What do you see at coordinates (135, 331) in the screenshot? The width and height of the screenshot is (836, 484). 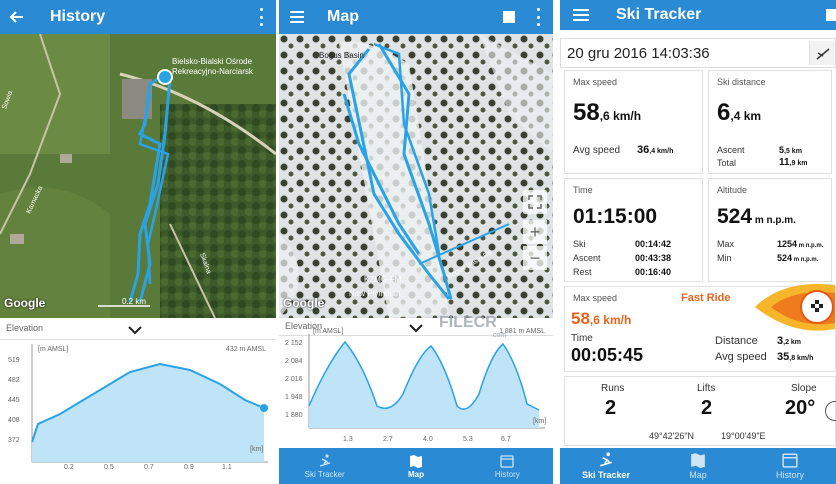 I see `chevron-down-icon` at bounding box center [135, 331].